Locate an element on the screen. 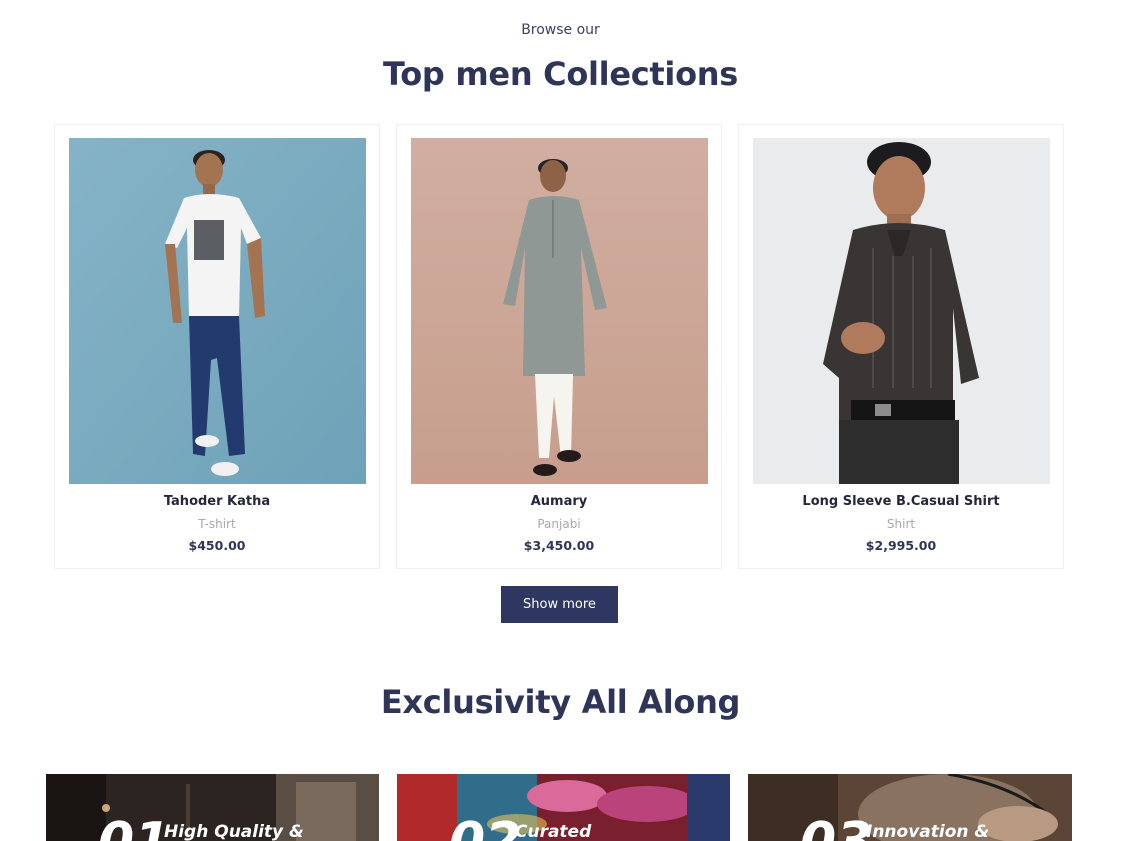  feature-number: 01 is located at coordinates (134, 828).